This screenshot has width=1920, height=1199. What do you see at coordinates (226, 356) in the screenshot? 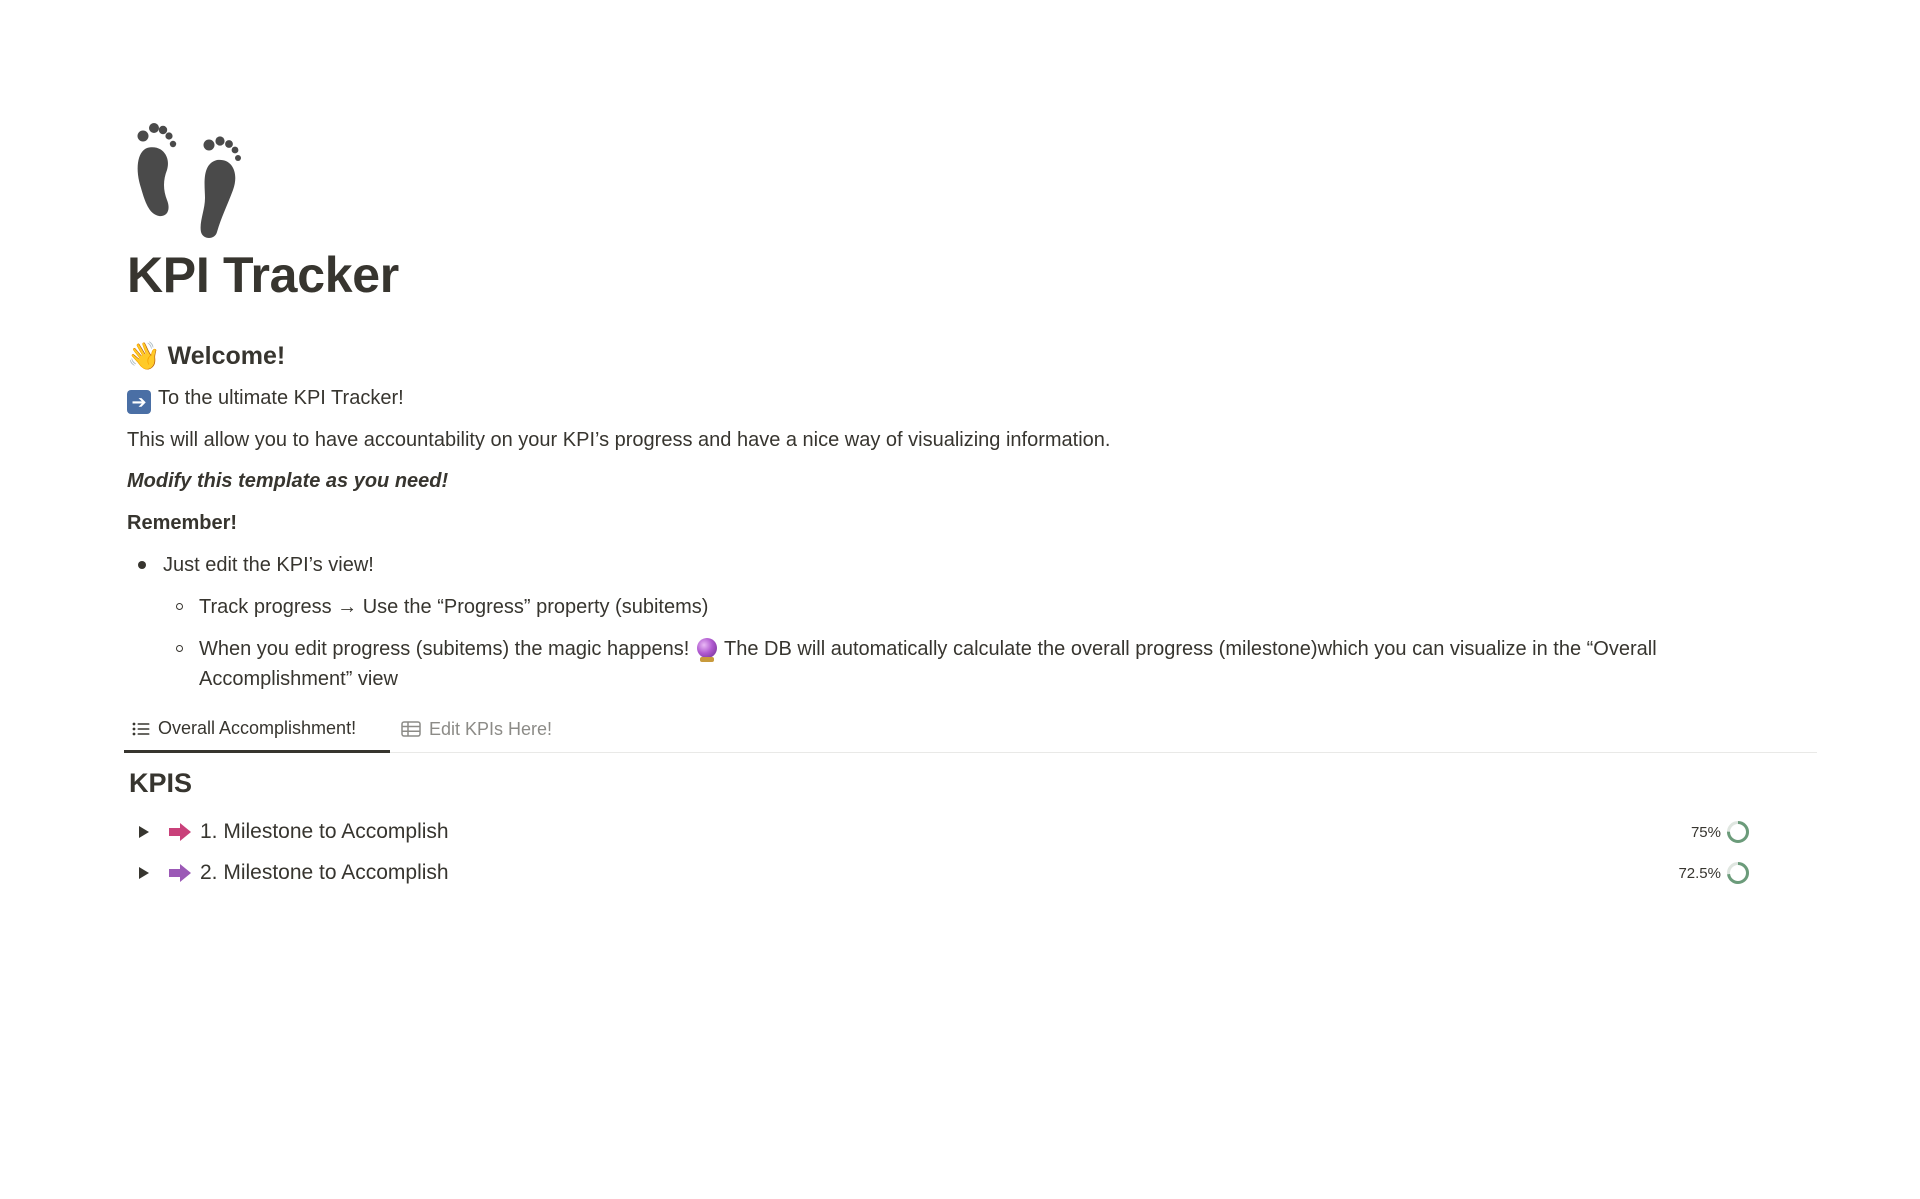
I see `welcome-heading-text: Welcome!` at bounding box center [226, 356].